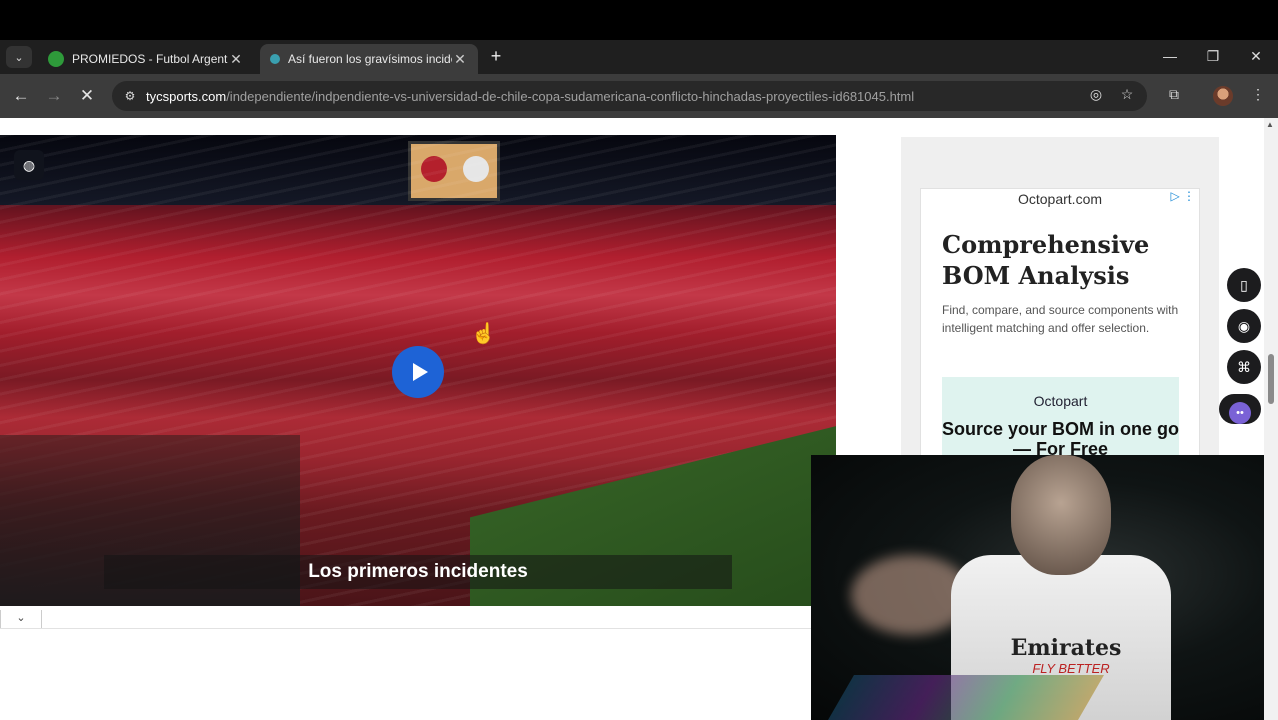 This screenshot has height=720, width=1278. What do you see at coordinates (496, 56) in the screenshot?
I see `new-tab-button: +` at bounding box center [496, 56].